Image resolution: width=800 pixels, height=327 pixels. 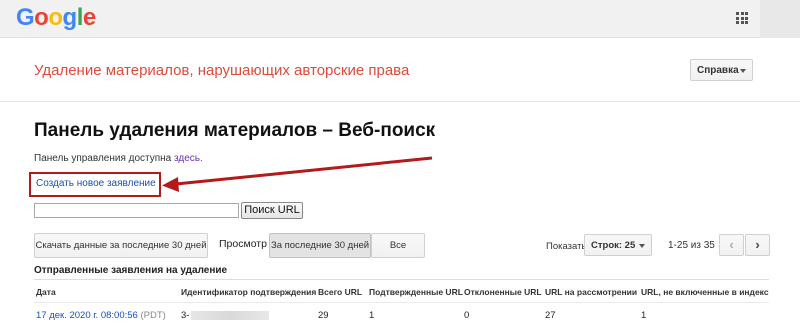 What do you see at coordinates (70, 17) in the screenshot?
I see `logo-letter: g` at bounding box center [70, 17].